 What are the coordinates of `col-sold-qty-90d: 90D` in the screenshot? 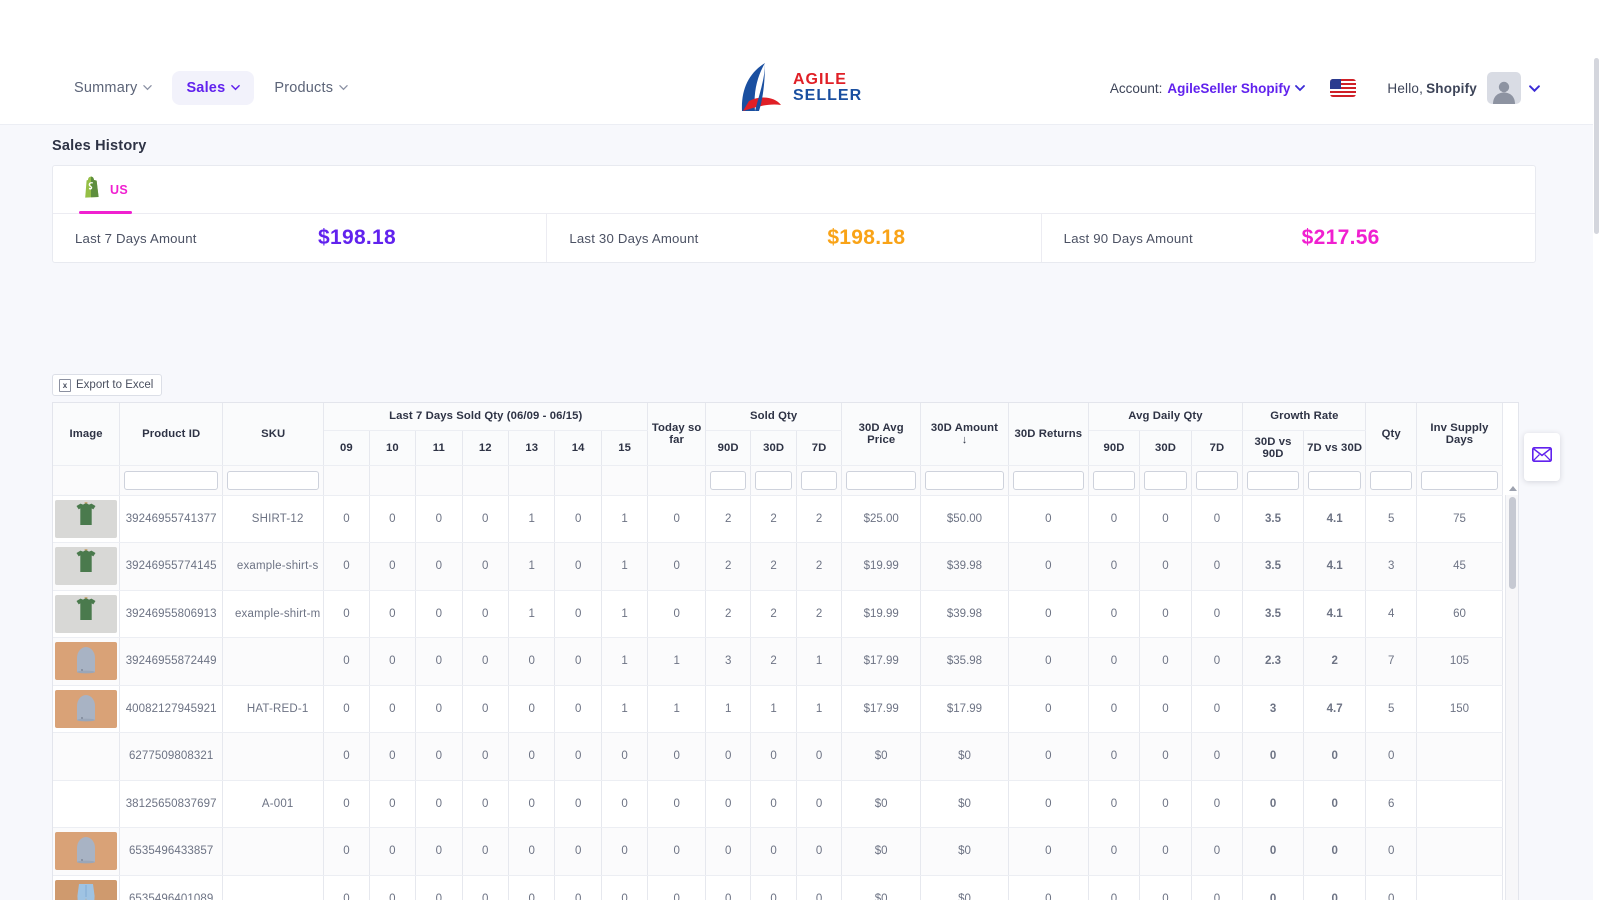 It's located at (728, 448).